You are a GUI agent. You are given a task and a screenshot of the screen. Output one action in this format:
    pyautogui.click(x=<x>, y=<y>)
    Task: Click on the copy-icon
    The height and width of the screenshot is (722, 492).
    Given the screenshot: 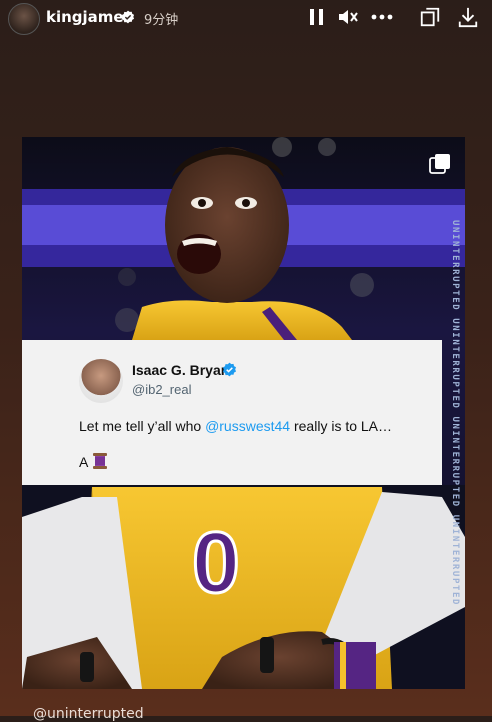 What is the action you would take?
    pyautogui.click(x=430, y=17)
    